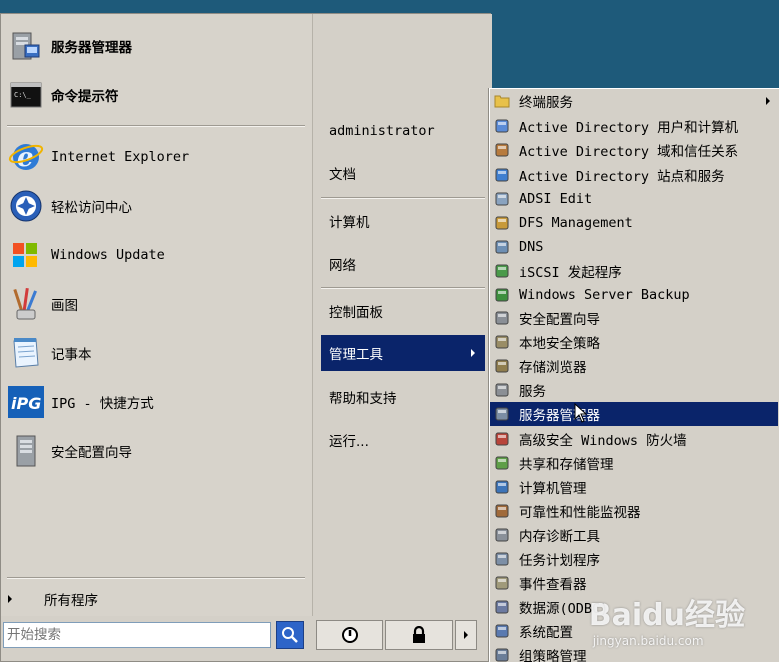 The image size is (779, 662). What do you see at coordinates (634, 101) in the screenshot?
I see `submenu-item: 终端服务` at bounding box center [634, 101].